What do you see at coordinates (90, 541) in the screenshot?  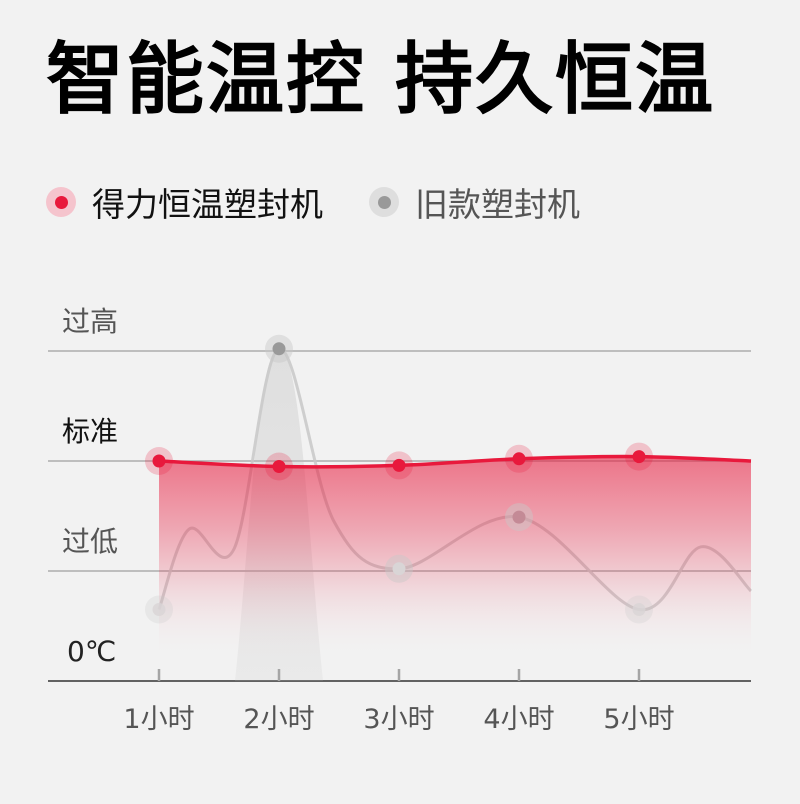 I see `y-tick-label: 过低` at bounding box center [90, 541].